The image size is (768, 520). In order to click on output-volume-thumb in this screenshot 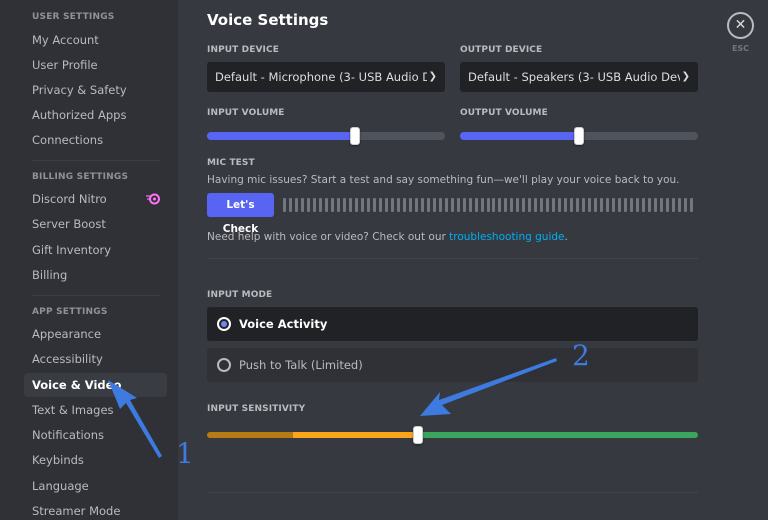, I will do `click(579, 136)`.